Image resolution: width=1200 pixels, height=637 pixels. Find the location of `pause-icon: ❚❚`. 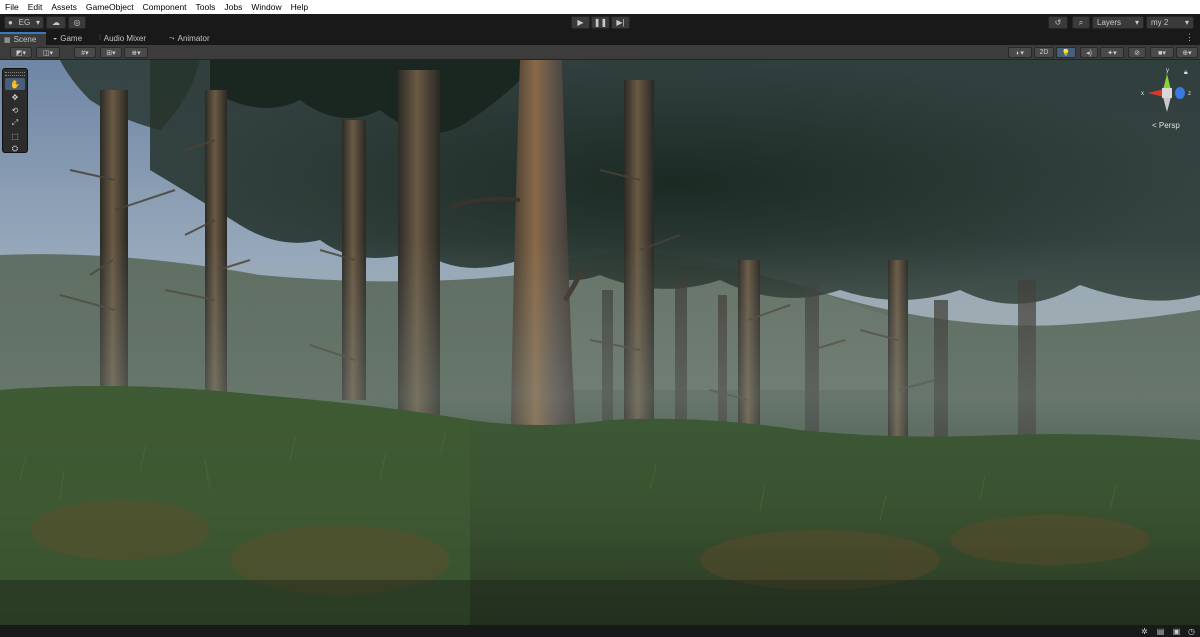

pause-icon: ❚❚ is located at coordinates (600, 22).